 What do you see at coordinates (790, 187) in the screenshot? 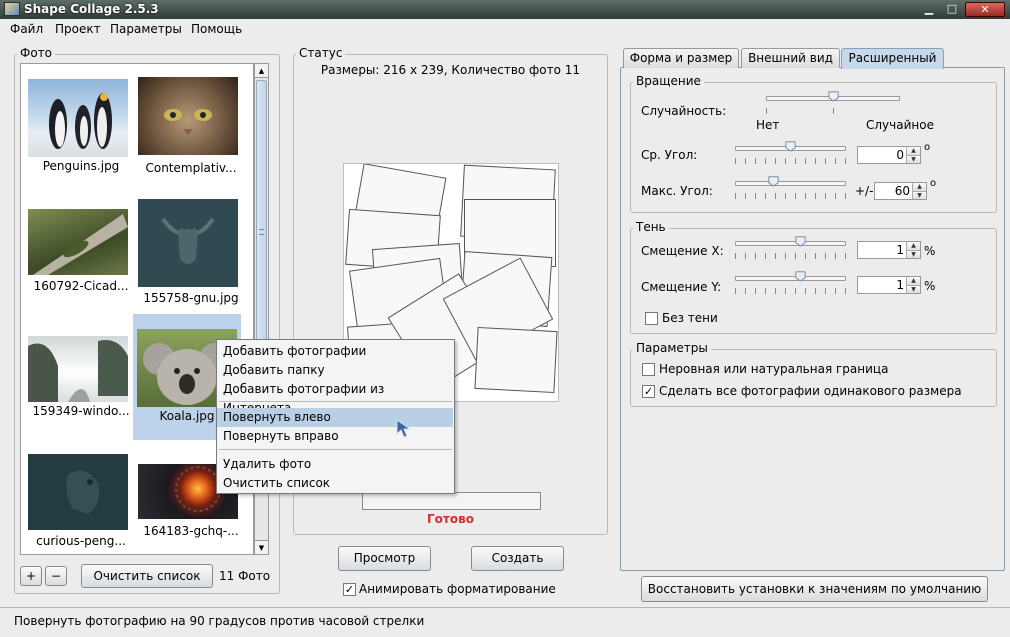
I see `max-angle-slider` at bounding box center [790, 187].